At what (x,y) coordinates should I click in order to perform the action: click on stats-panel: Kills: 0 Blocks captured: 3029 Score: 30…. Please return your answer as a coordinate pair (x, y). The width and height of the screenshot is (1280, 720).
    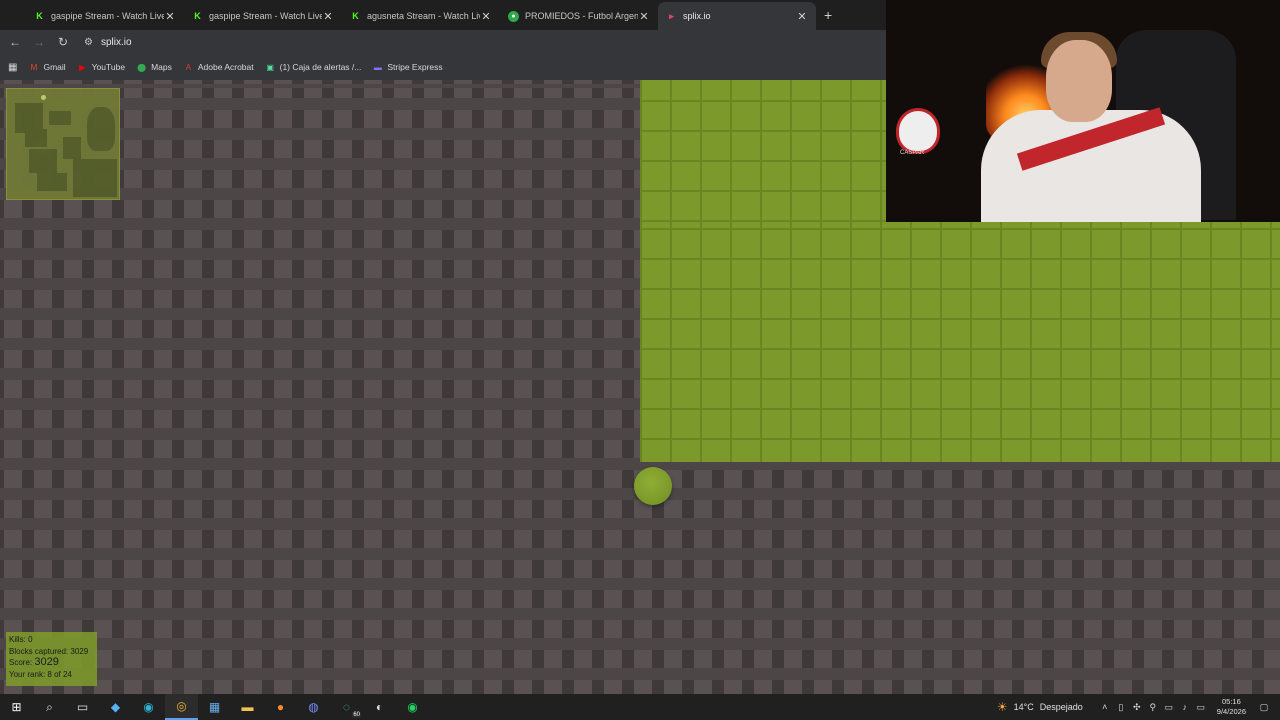
    Looking at the image, I should click on (51, 659).